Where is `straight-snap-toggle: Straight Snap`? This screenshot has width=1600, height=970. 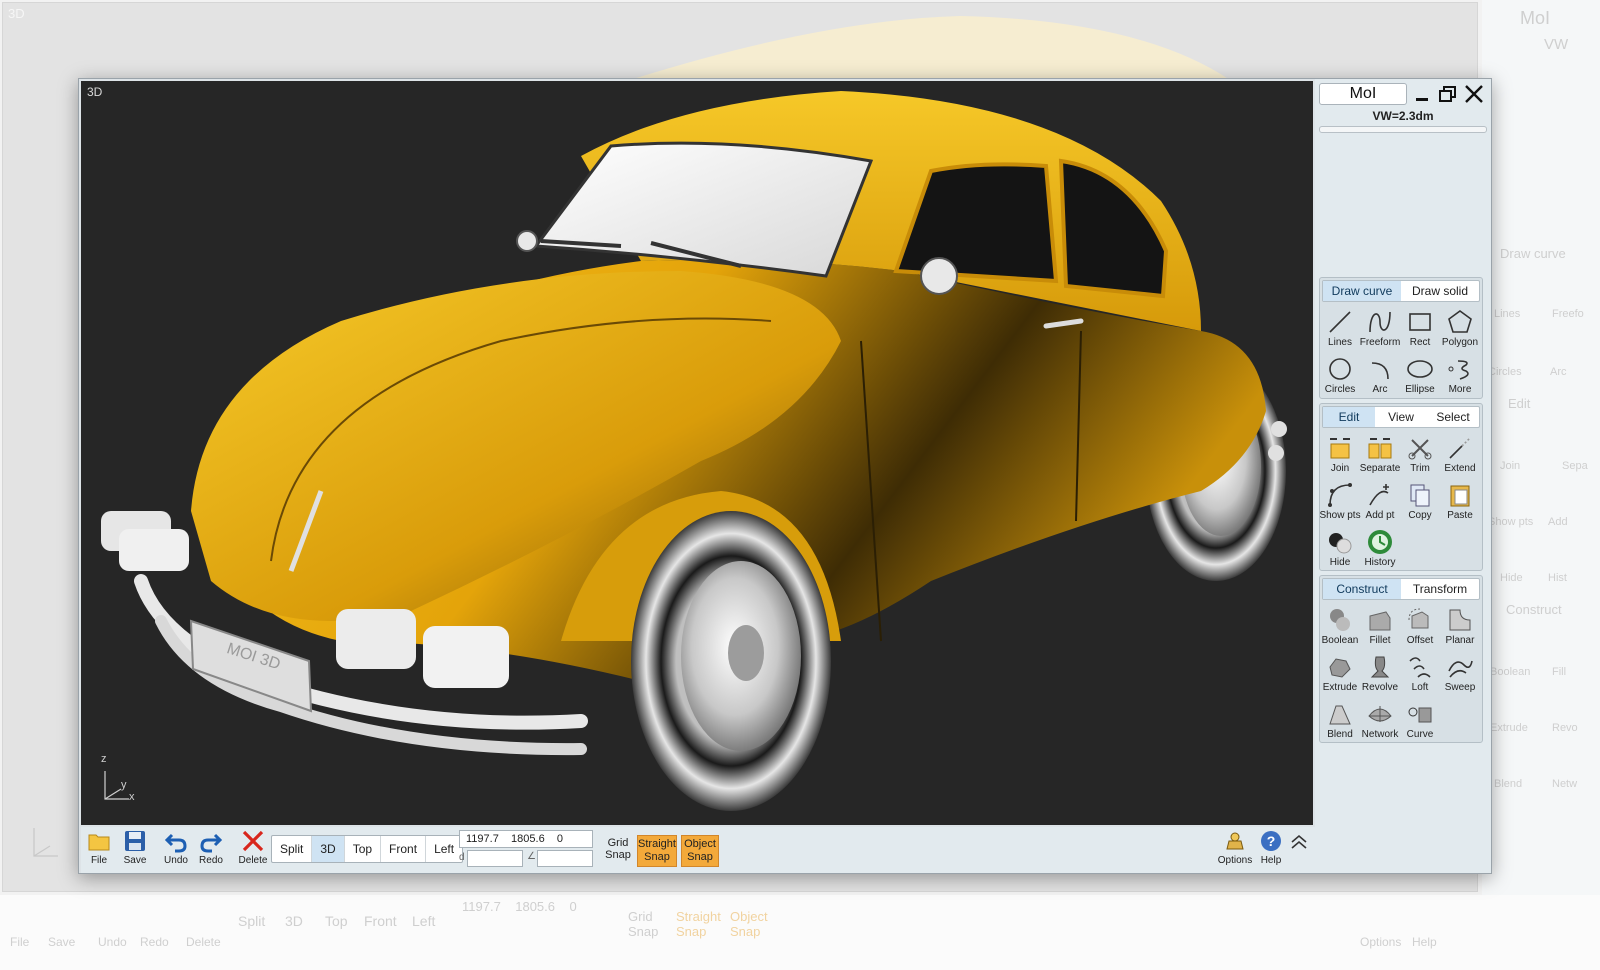 straight-snap-toggle: Straight Snap is located at coordinates (657, 851).